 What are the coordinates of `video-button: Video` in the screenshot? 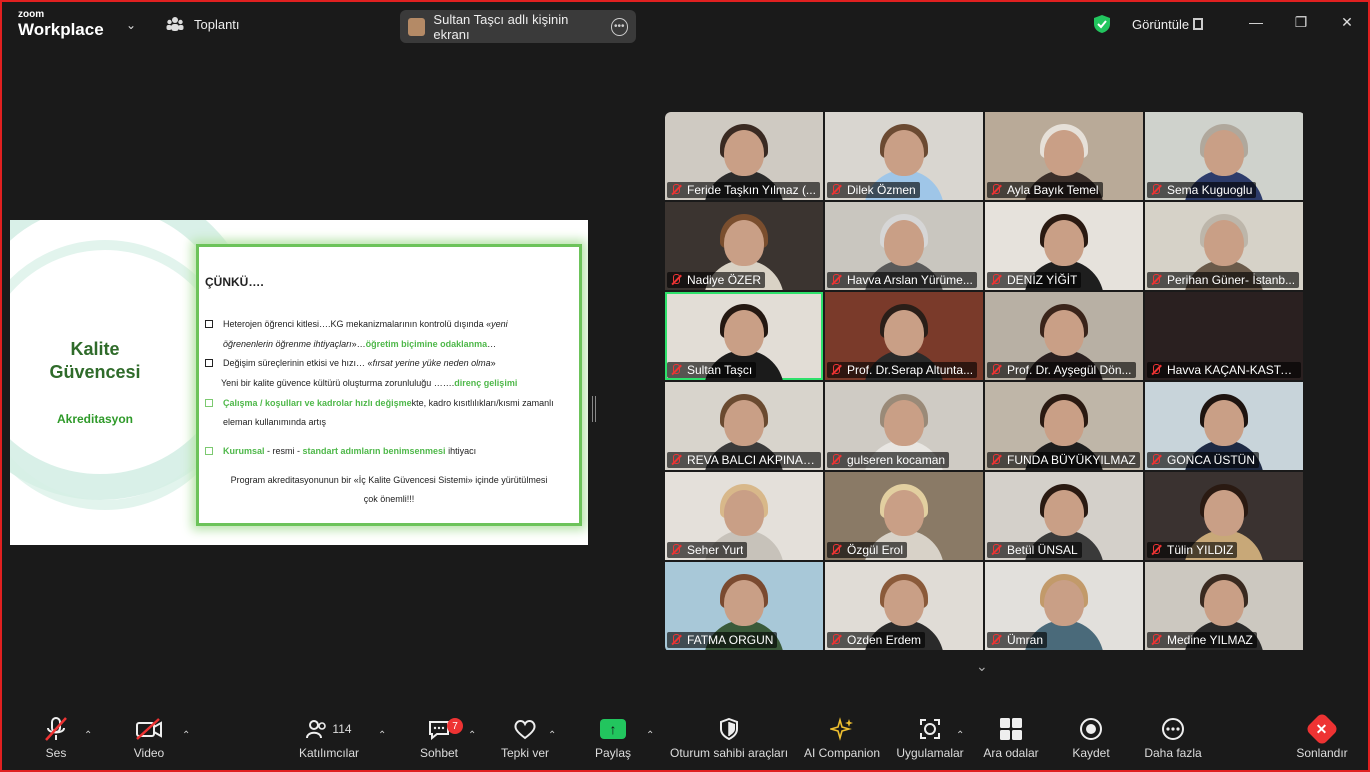 It's located at (149, 741).